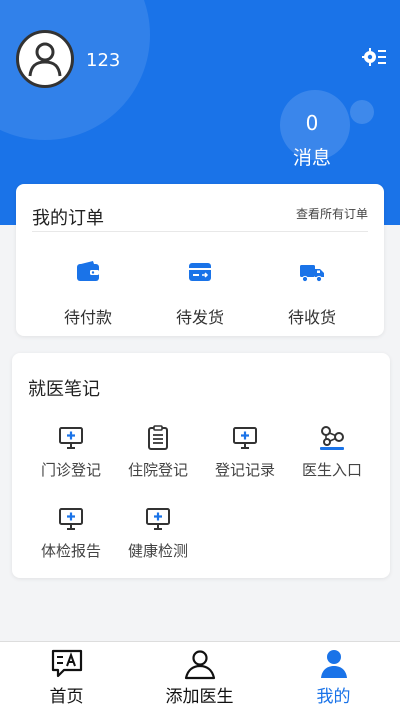 This screenshot has height=711, width=400. Describe the element at coordinates (66, 663) in the screenshot. I see `translate-icon` at that location.